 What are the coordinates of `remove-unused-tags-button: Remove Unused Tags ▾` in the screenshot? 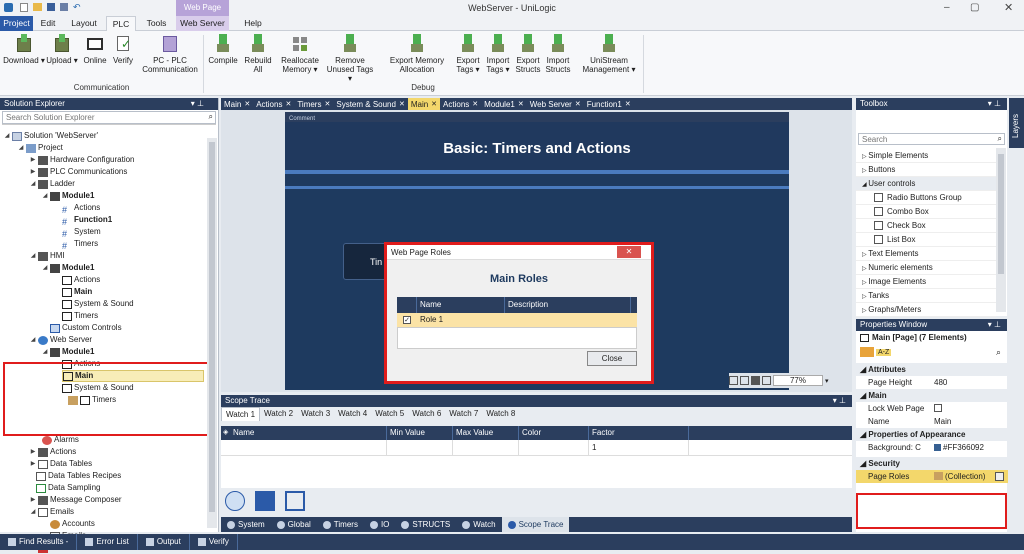 It's located at (350, 58).